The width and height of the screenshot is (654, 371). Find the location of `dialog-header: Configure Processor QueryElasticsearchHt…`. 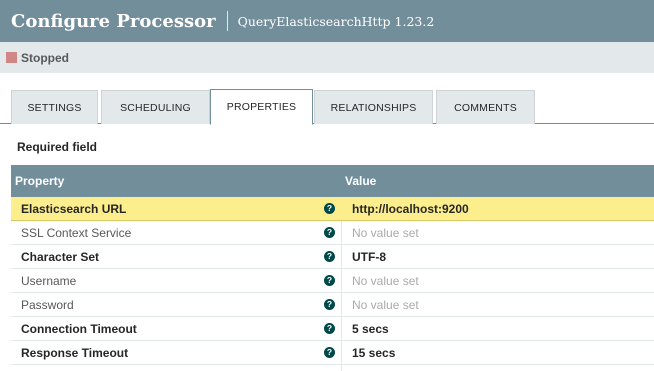

dialog-header: Configure Processor QueryElasticsearchHt… is located at coordinates (327, 21).